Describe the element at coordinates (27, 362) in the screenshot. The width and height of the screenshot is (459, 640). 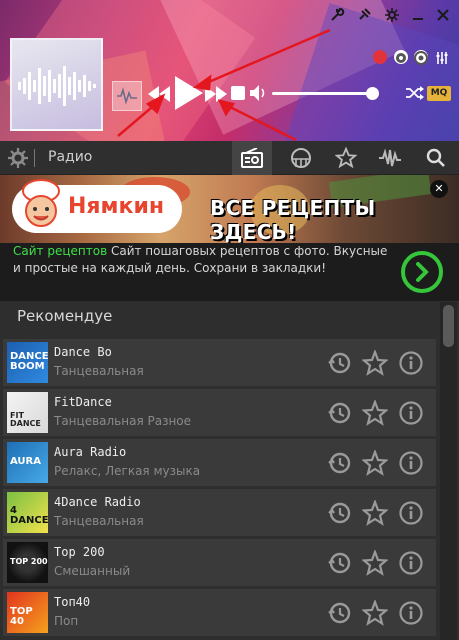
I see `station-logo: DANCE BOOM` at that location.